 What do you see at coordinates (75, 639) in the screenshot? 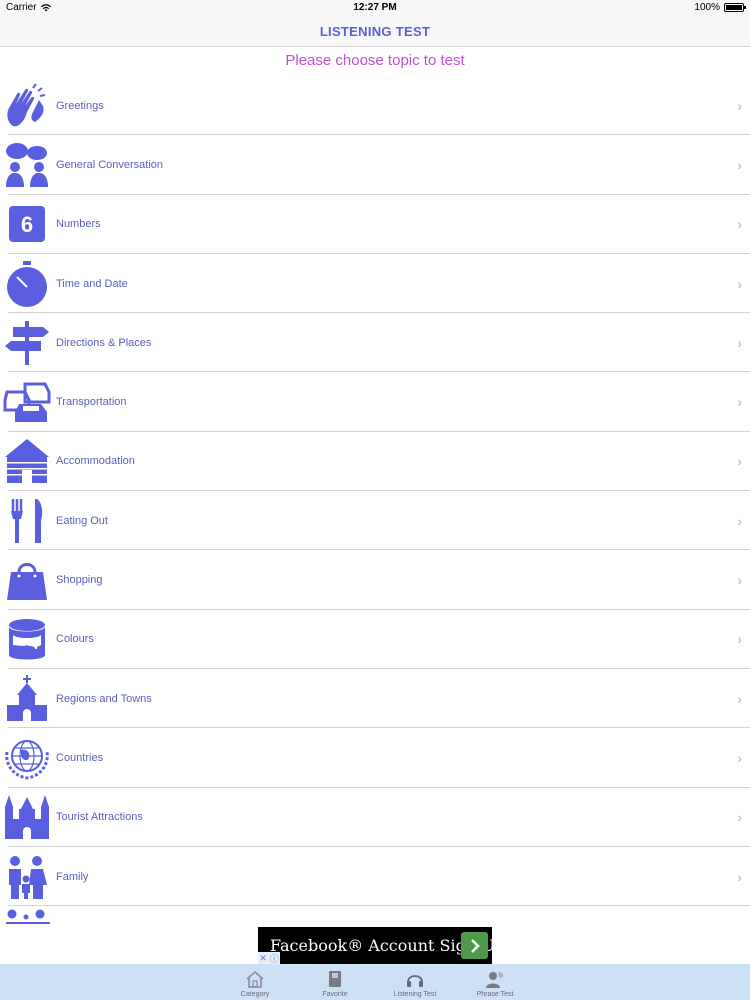
I see `topic-label: Colours` at bounding box center [75, 639].